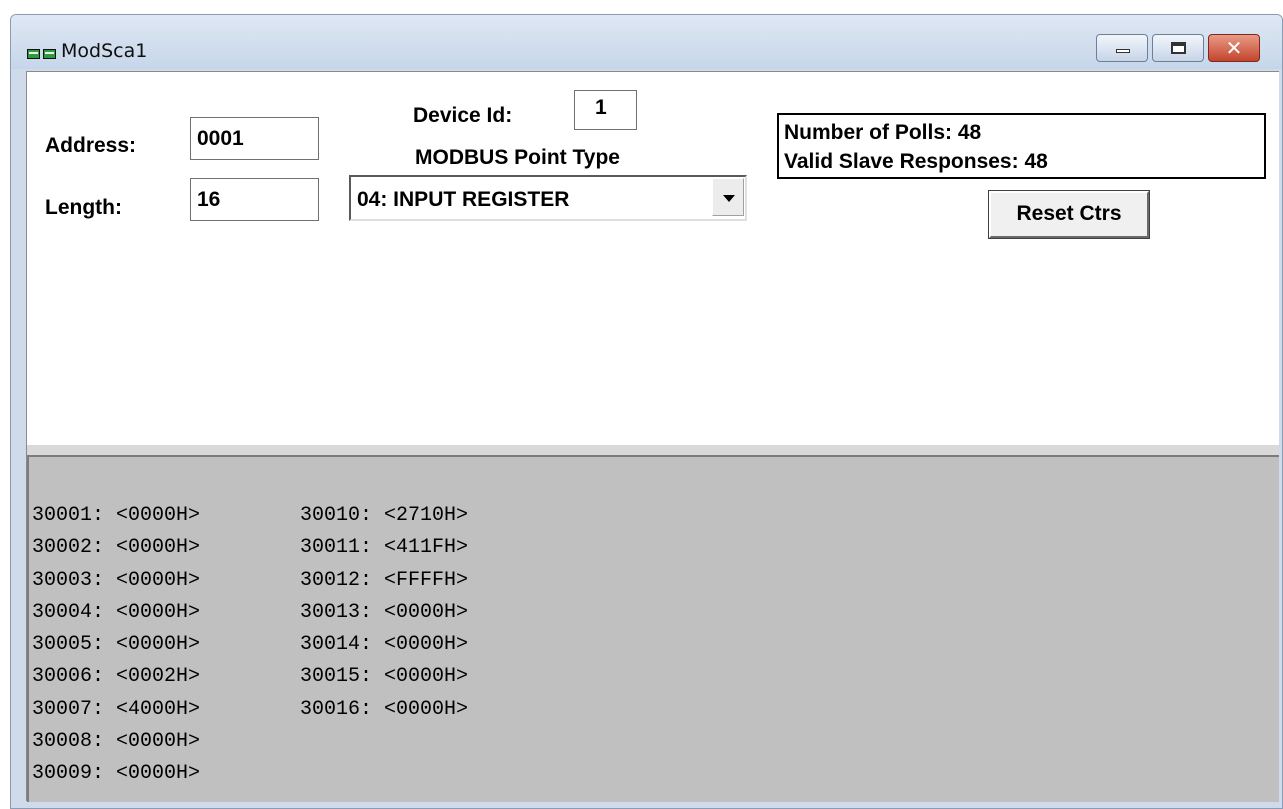 The width and height of the screenshot is (1283, 809). Describe the element at coordinates (116, 580) in the screenshot. I see `register-row: 30003: <0000H>` at that location.